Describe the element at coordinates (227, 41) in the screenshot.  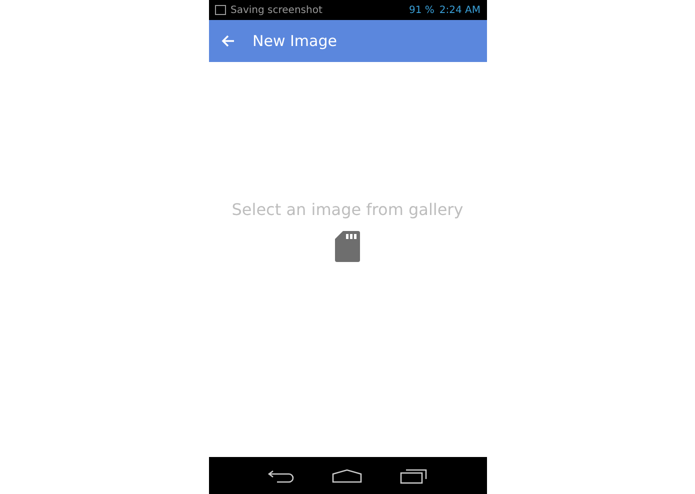
I see `back-button` at that location.